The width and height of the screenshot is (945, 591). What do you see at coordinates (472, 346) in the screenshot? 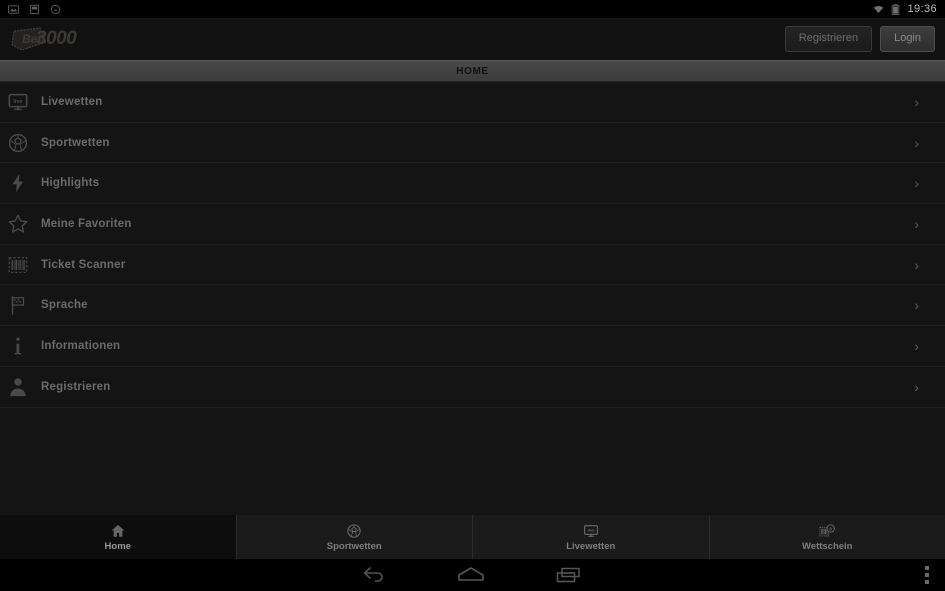
I see `menu-item-informationen: Informationen ›` at bounding box center [472, 346].